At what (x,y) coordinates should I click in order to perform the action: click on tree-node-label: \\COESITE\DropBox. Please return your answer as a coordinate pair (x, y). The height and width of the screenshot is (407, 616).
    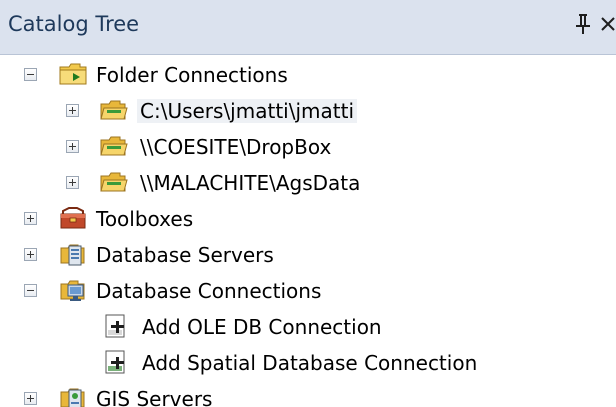
    Looking at the image, I should click on (236, 147).